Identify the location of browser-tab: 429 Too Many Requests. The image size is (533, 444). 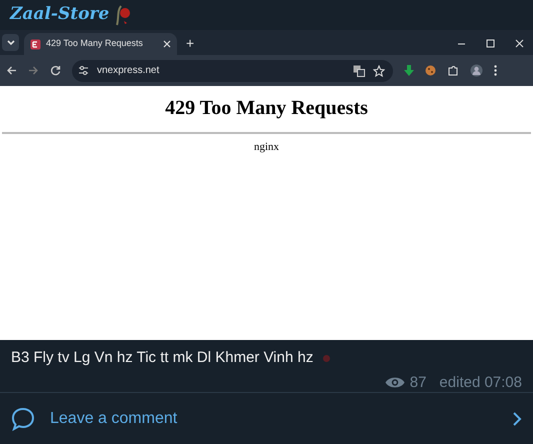
(100, 44).